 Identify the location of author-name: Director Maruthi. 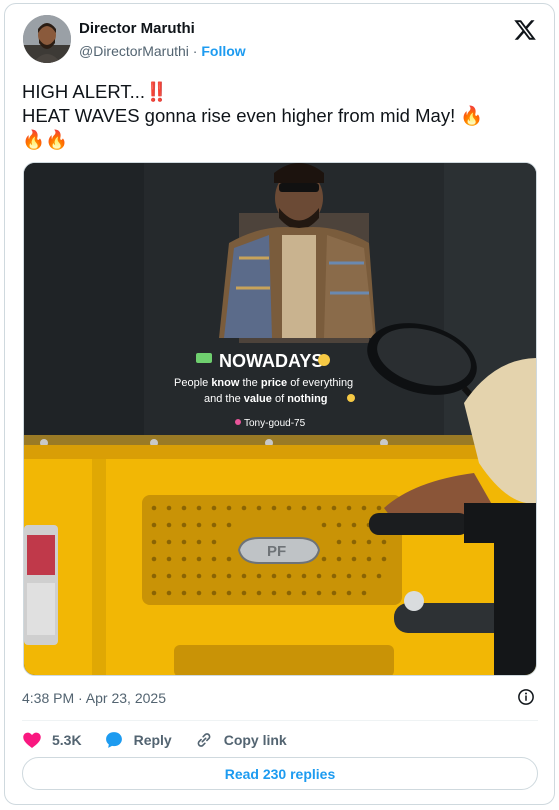
(137, 28).